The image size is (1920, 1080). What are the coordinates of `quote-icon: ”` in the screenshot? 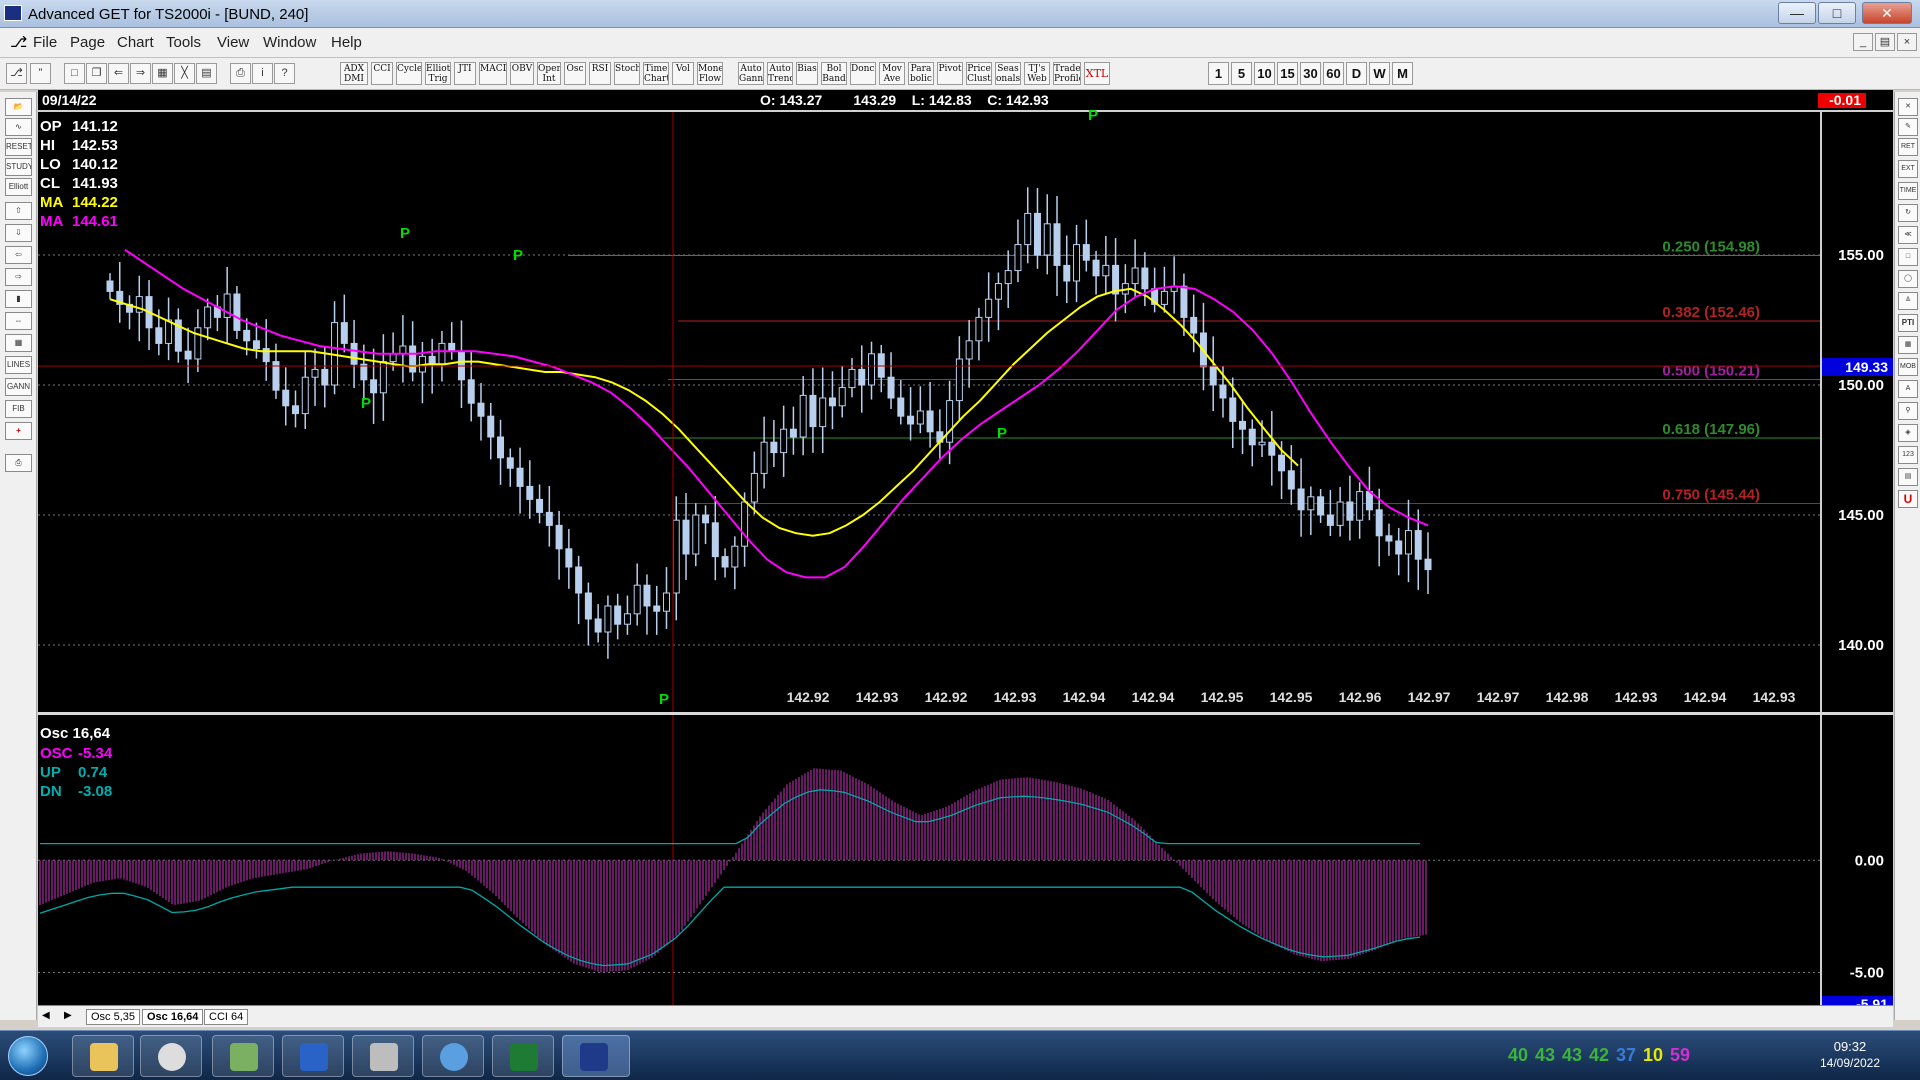 It's located at (40, 73).